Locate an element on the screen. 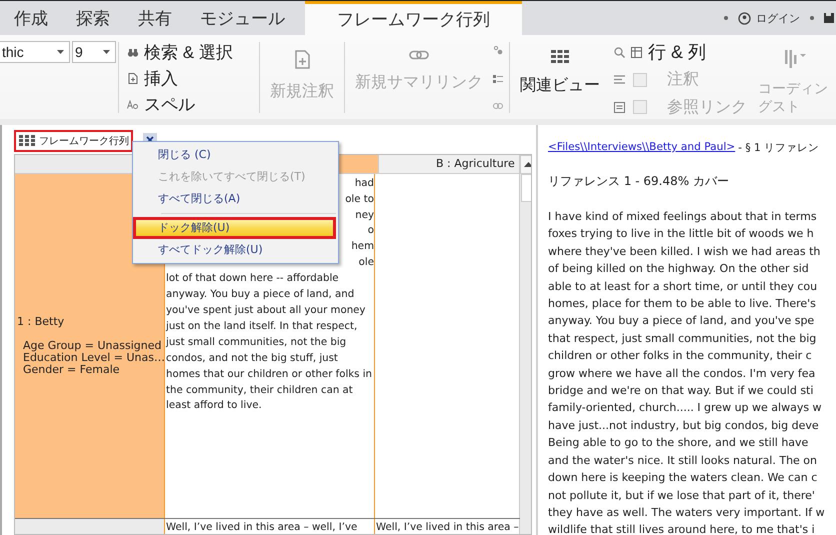 The image size is (836, 535). reference-text: children or other folks in the community, their c is located at coordinates (680, 356).